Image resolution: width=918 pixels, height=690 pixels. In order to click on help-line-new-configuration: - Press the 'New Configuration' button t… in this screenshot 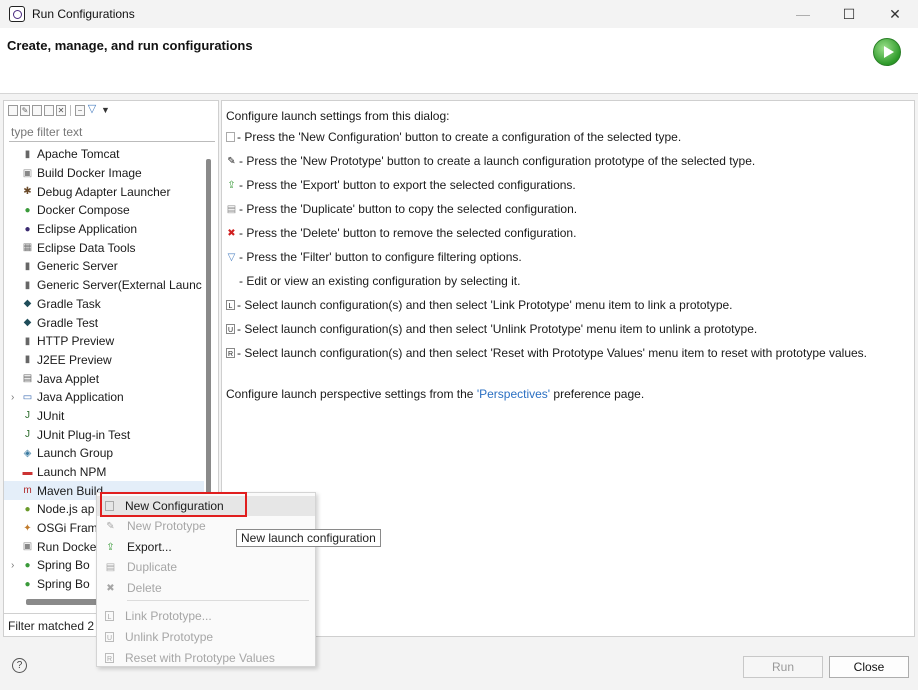, I will do `click(453, 137)`.